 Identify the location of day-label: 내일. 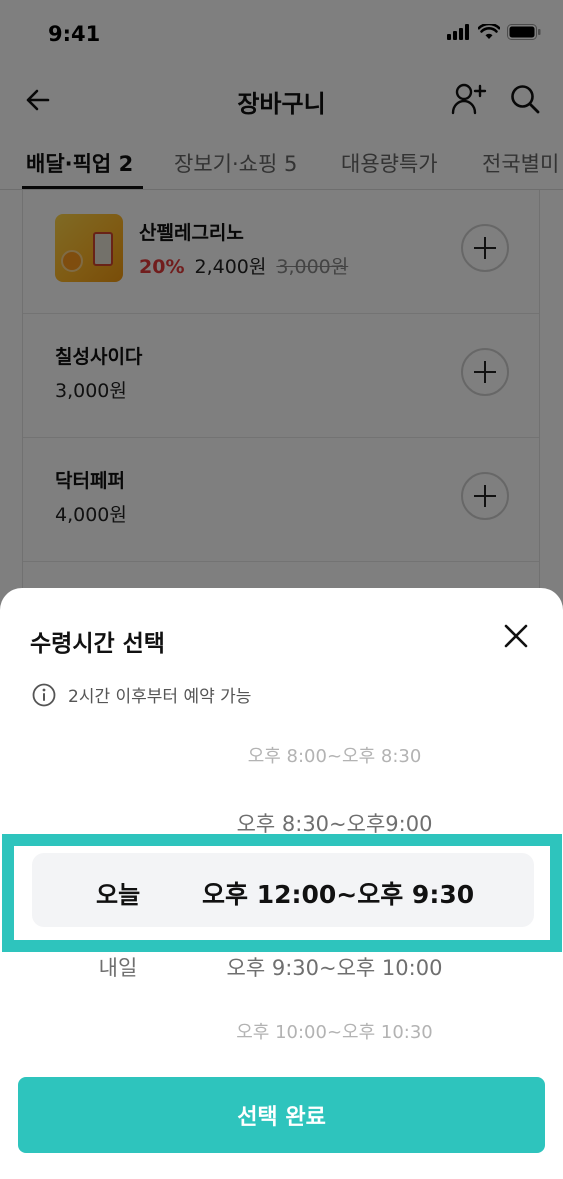
(118, 968).